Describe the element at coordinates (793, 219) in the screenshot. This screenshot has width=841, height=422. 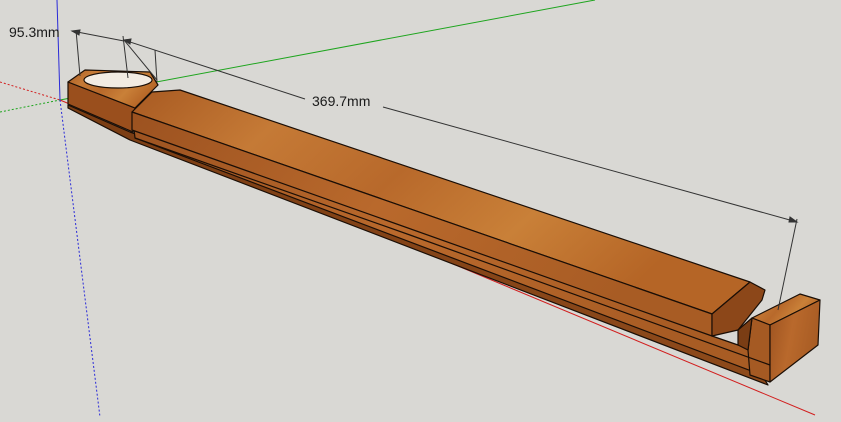
I see `dim-369-arrow-right` at that location.